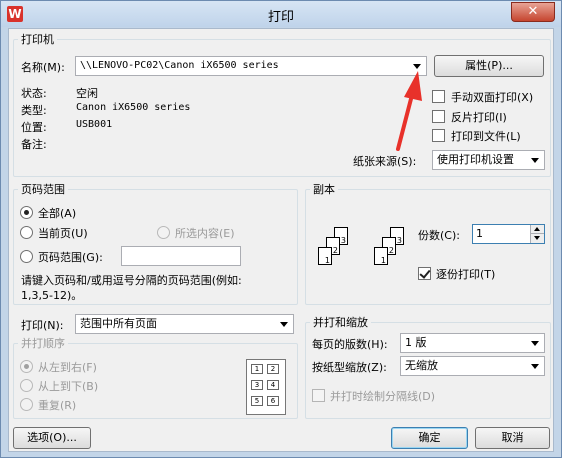 The width and height of the screenshot is (562, 458). I want to click on range-pages-label: 页码范围(G):, so click(70, 257).